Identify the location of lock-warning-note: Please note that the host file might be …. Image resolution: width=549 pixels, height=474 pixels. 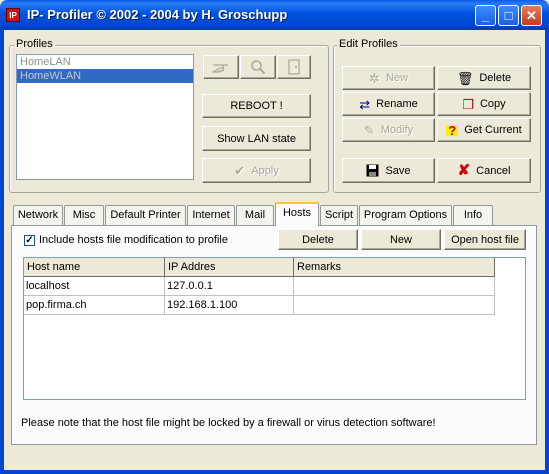
(228, 423).